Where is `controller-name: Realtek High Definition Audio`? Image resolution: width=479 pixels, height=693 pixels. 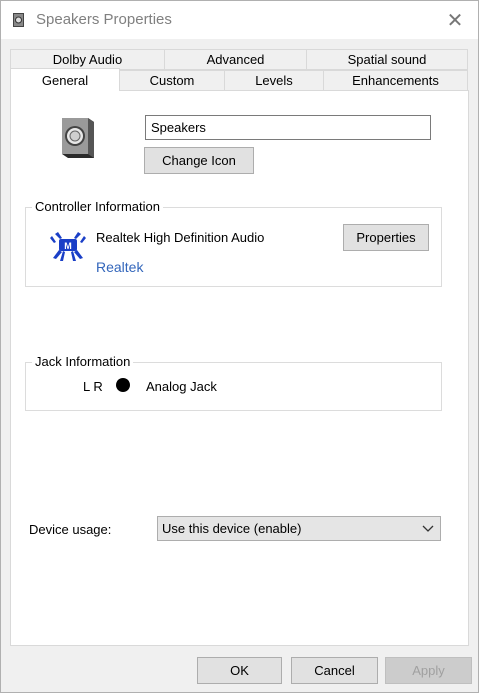
controller-name: Realtek High Definition Audio is located at coordinates (180, 237).